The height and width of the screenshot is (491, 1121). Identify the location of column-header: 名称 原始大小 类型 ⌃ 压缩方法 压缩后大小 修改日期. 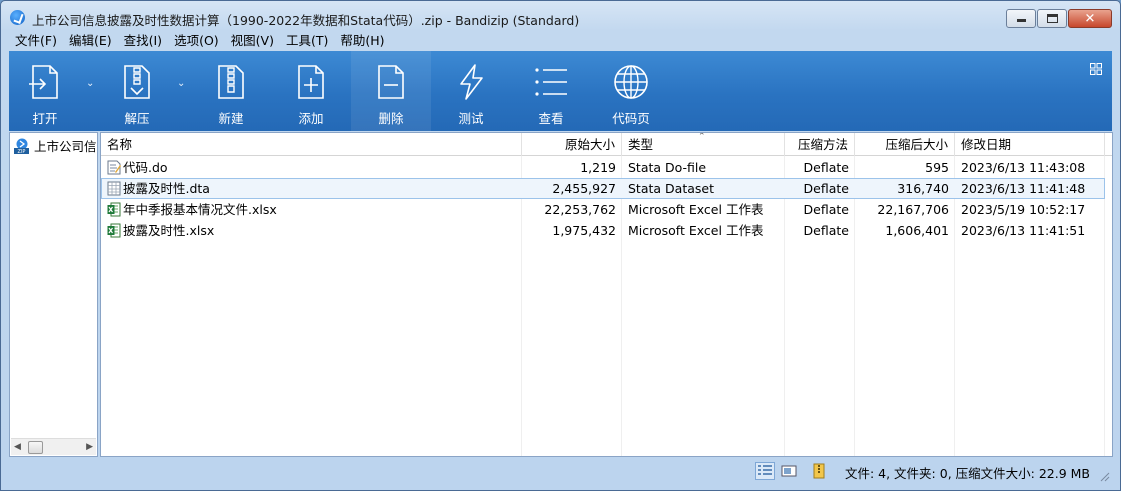
(606, 144).